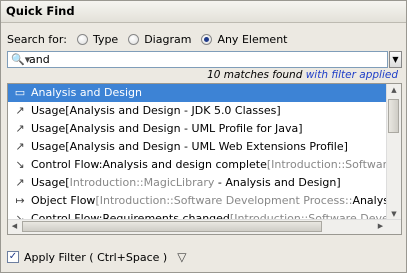  I want to click on apply-filter-label: Apply Filter ( Ctrl+Space ), so click(95, 257).